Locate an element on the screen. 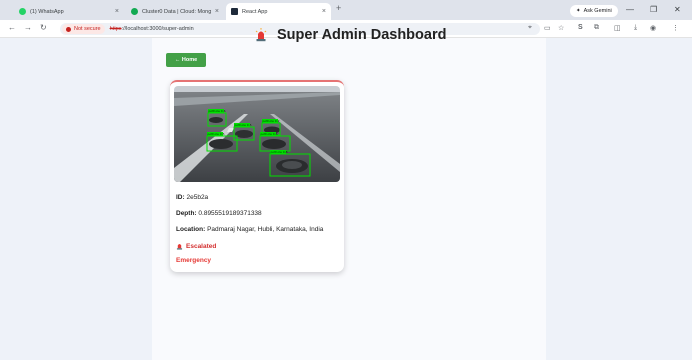 The height and width of the screenshot is (360, 692). warning-icon is located at coordinates (68, 29).